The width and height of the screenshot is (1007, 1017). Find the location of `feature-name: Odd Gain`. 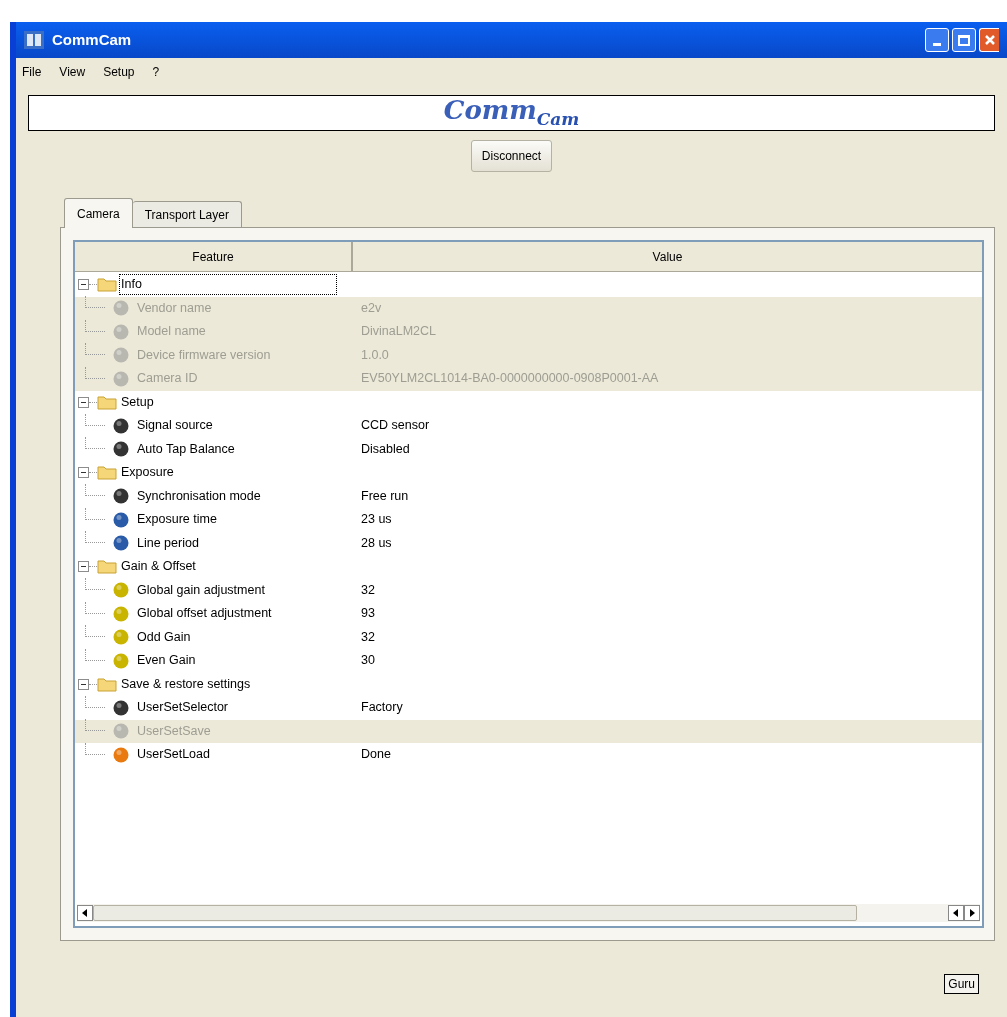

feature-name: Odd Gain is located at coordinates (164, 637).